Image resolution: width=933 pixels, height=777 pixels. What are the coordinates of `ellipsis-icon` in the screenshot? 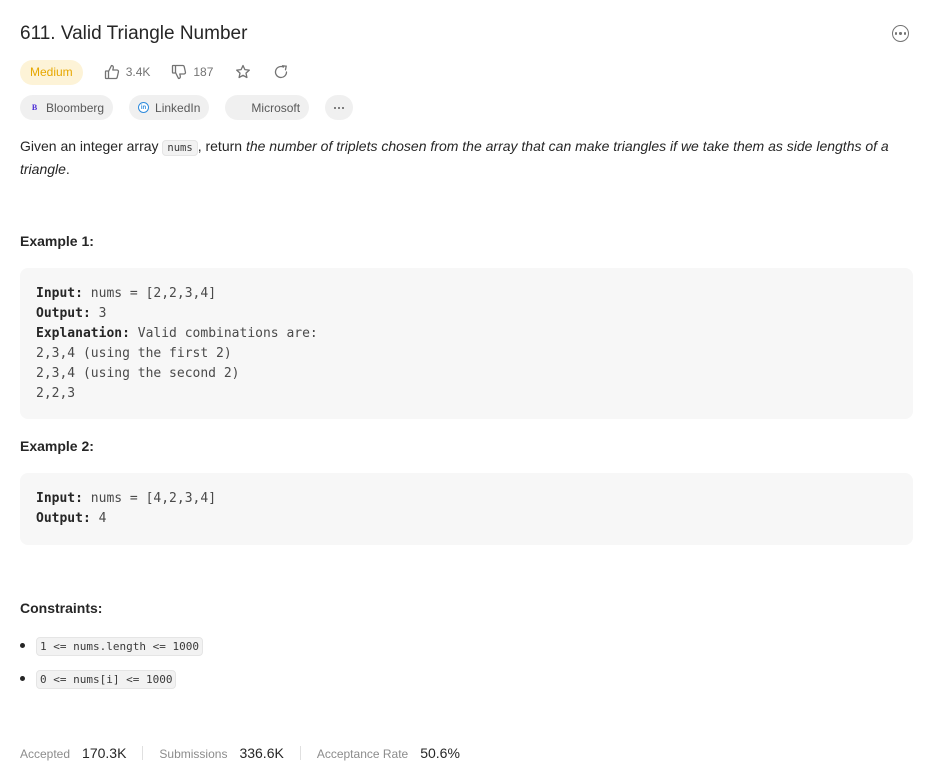 It's located at (339, 107).